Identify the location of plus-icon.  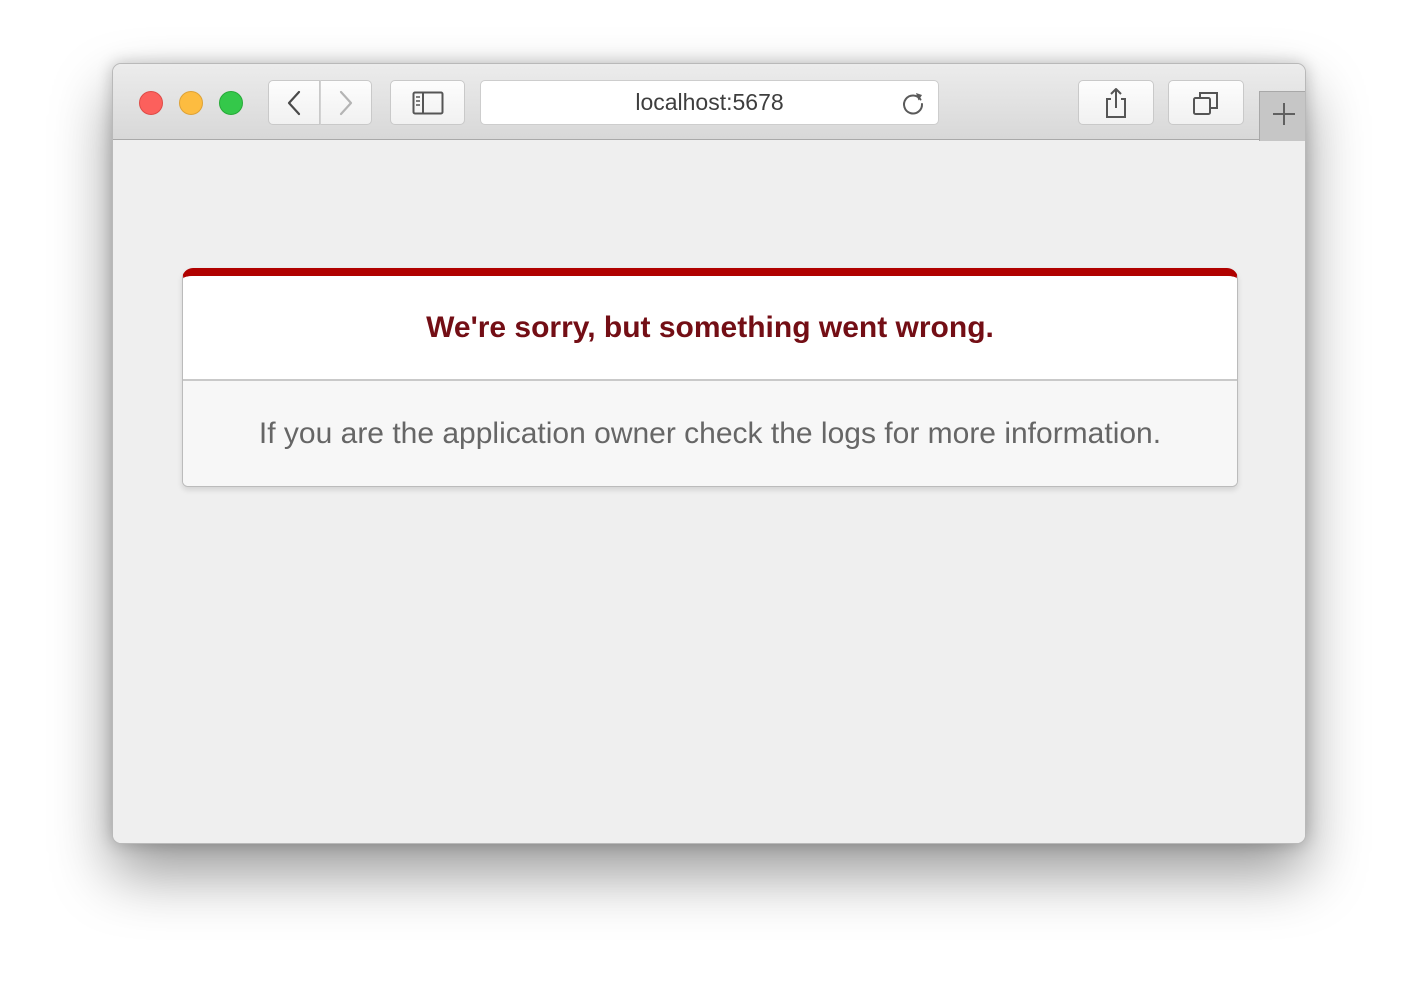
(1284, 116).